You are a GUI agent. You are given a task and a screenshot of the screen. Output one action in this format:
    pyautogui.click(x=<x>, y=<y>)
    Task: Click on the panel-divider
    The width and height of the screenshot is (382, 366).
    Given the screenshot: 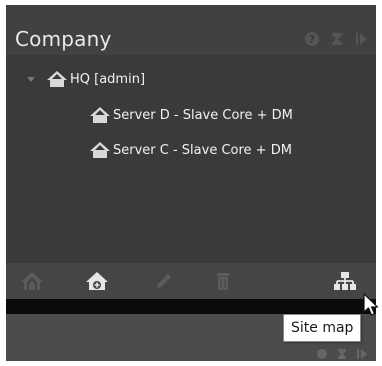 What is the action you would take?
    pyautogui.click(x=191, y=306)
    